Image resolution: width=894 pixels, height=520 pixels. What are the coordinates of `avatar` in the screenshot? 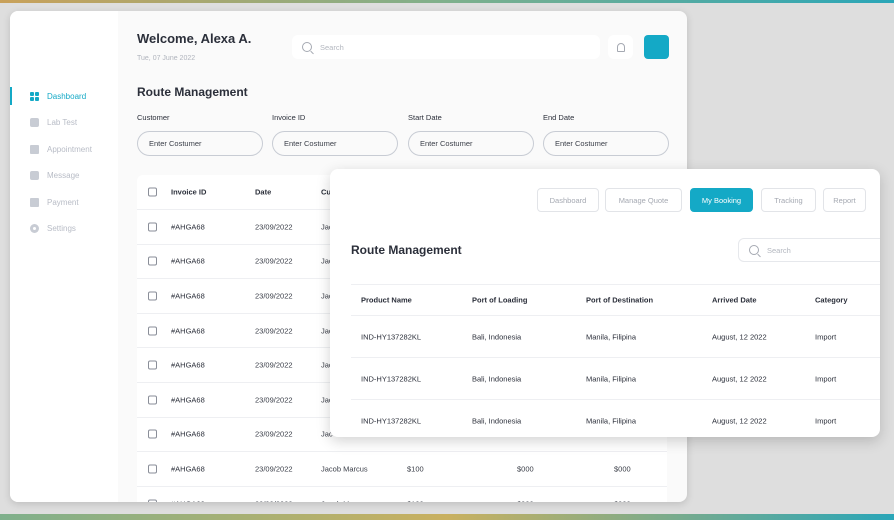 It's located at (656, 47).